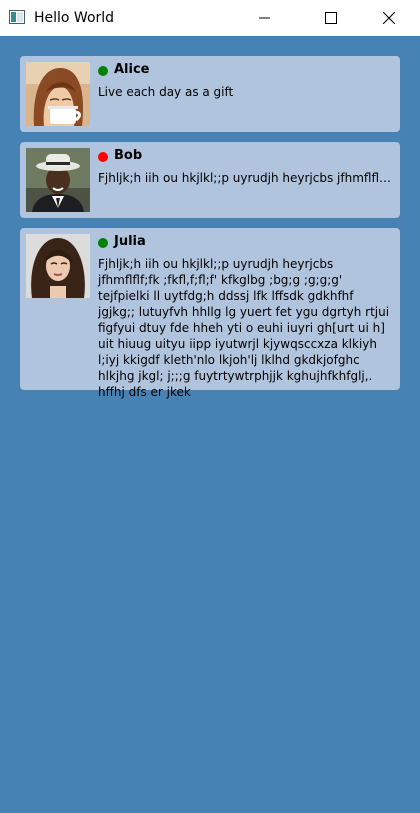  What do you see at coordinates (74, 18) in the screenshot?
I see `window-title: Hello World` at bounding box center [74, 18].